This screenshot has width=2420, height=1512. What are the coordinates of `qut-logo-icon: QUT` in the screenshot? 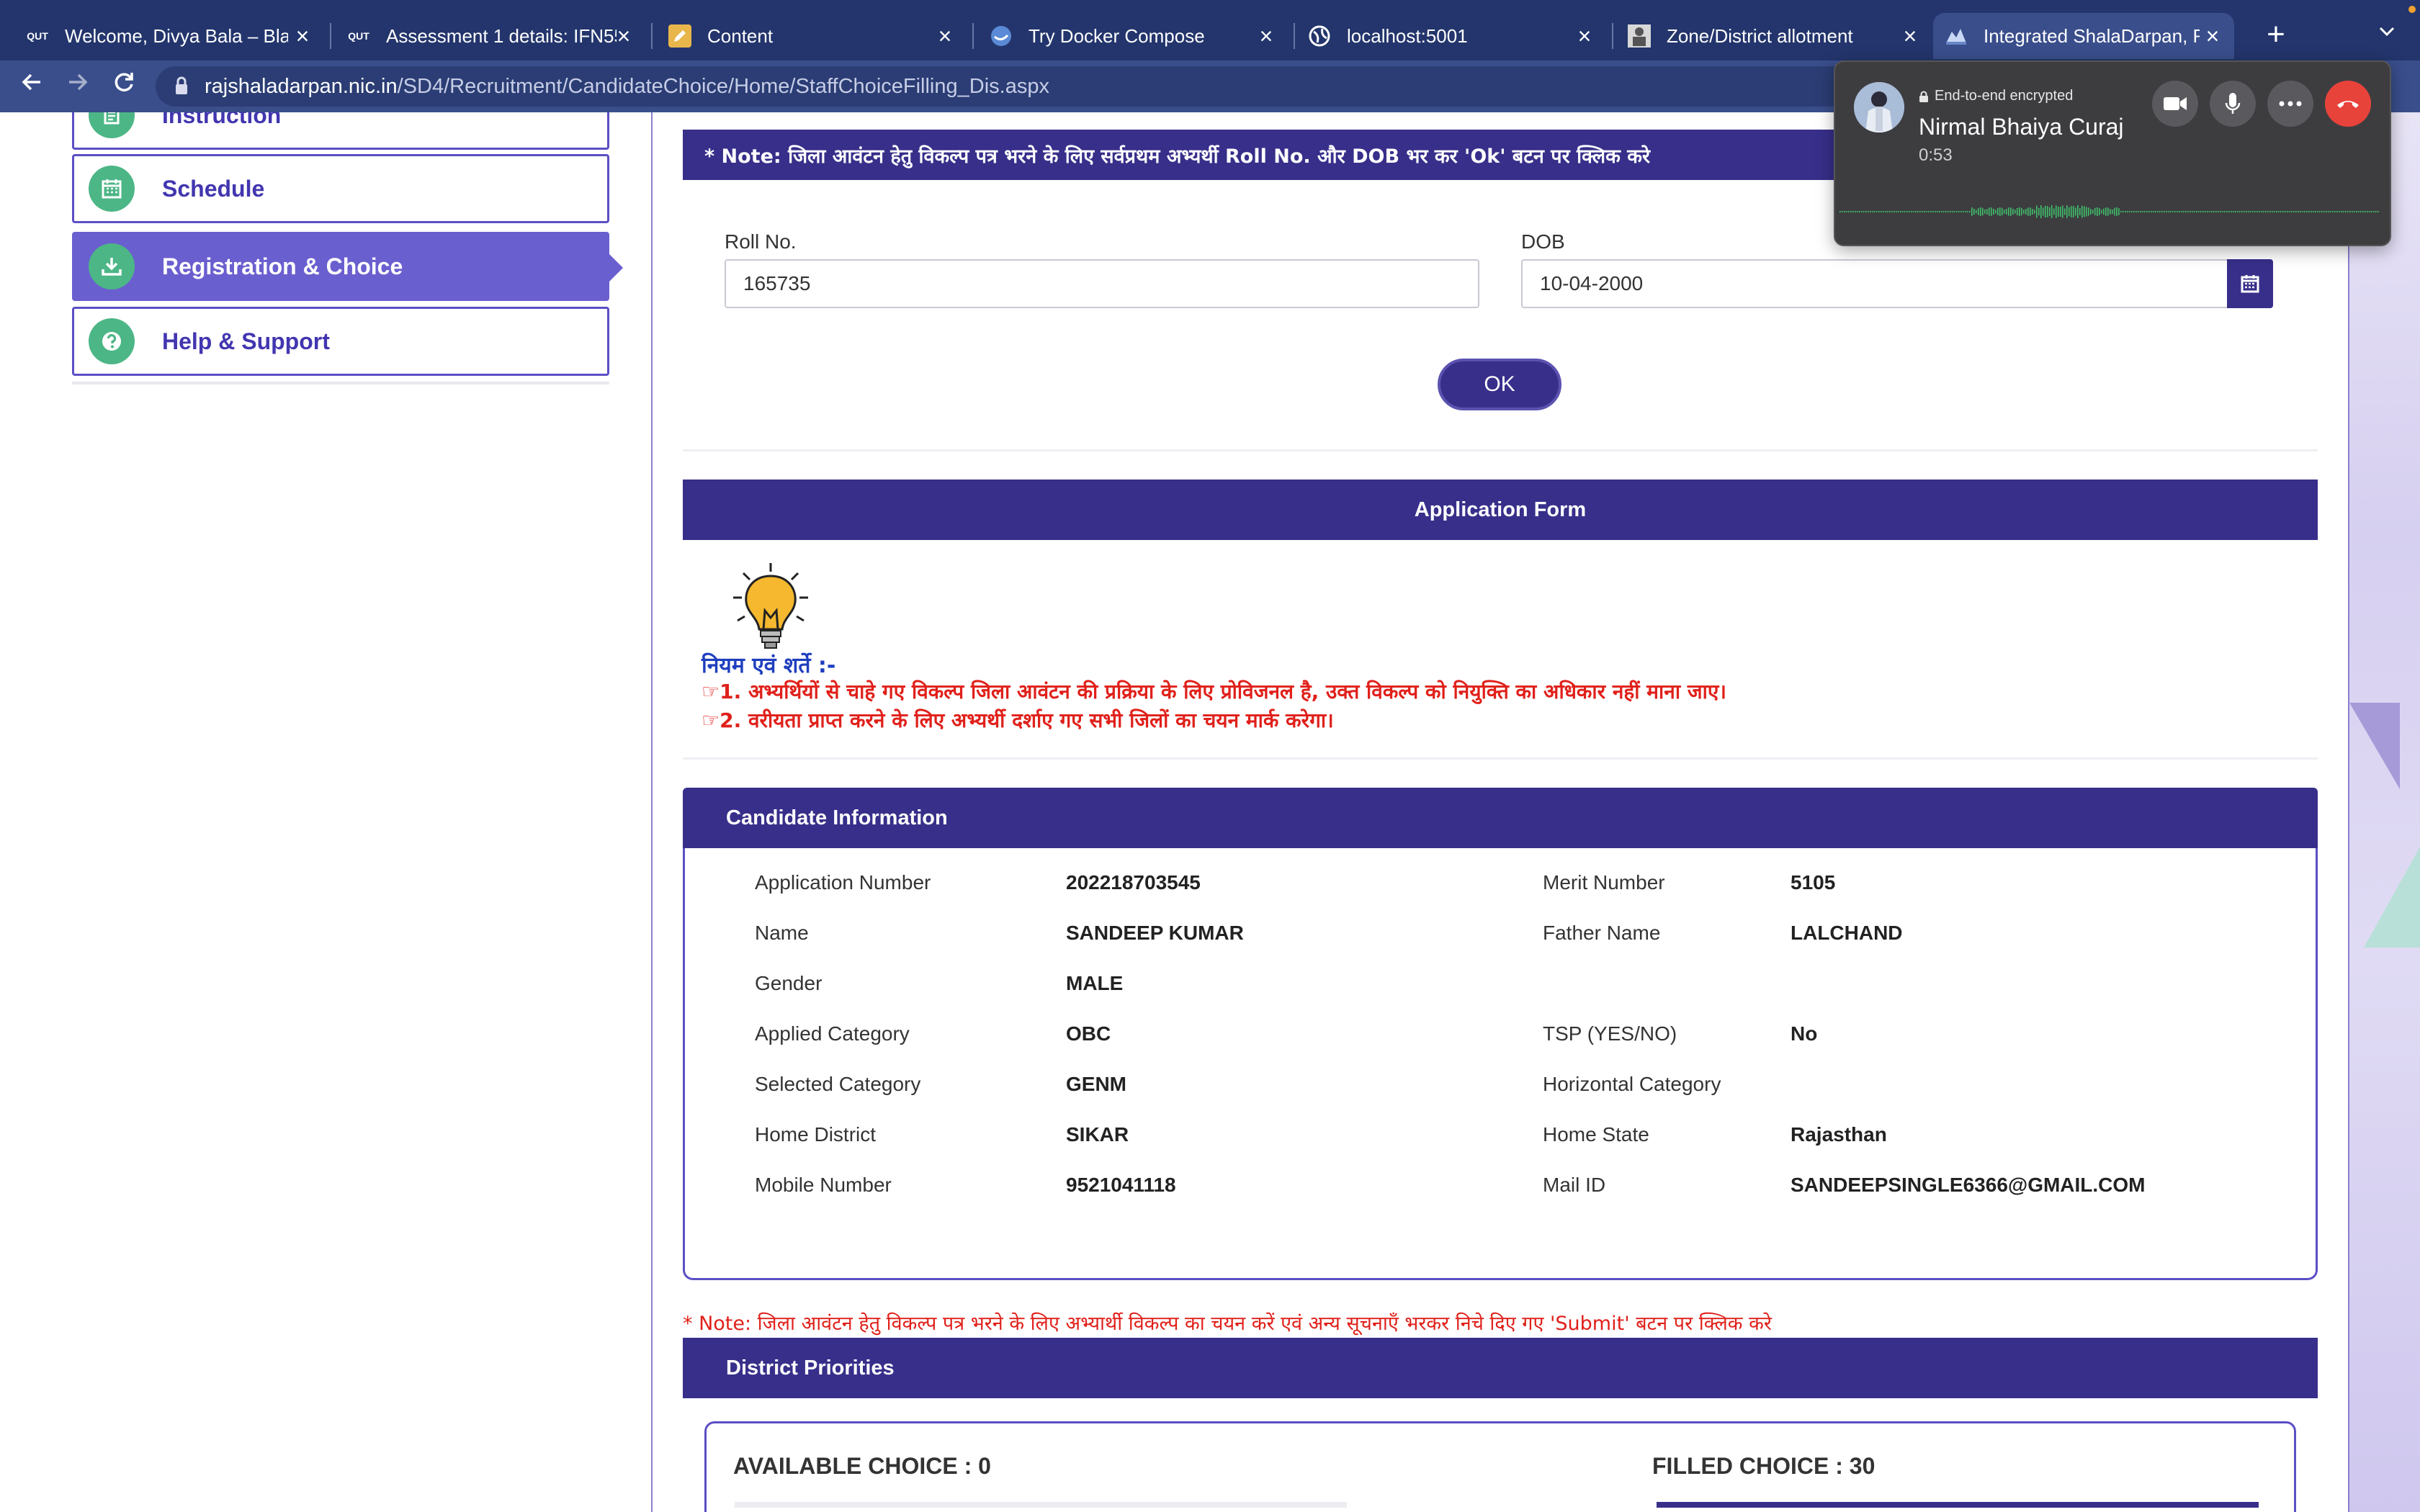 It's located at (358, 36).